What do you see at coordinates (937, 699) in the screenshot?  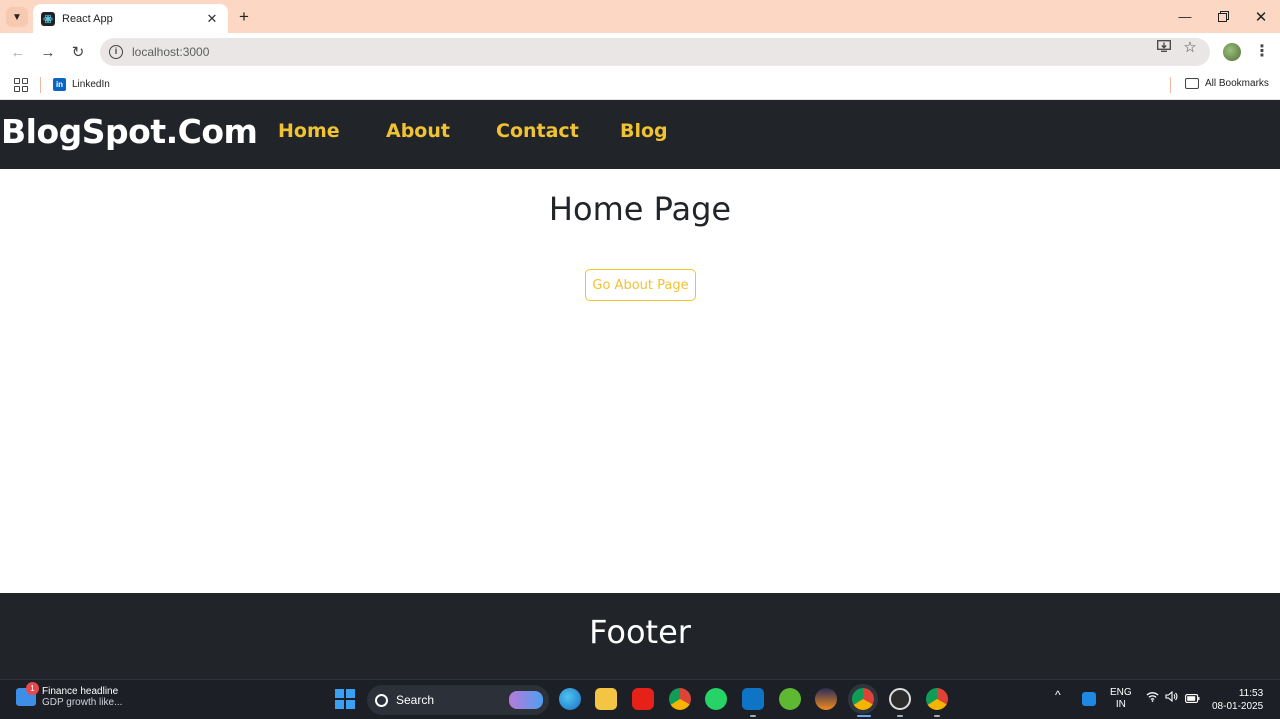 I see `chrome-profile-icon` at bounding box center [937, 699].